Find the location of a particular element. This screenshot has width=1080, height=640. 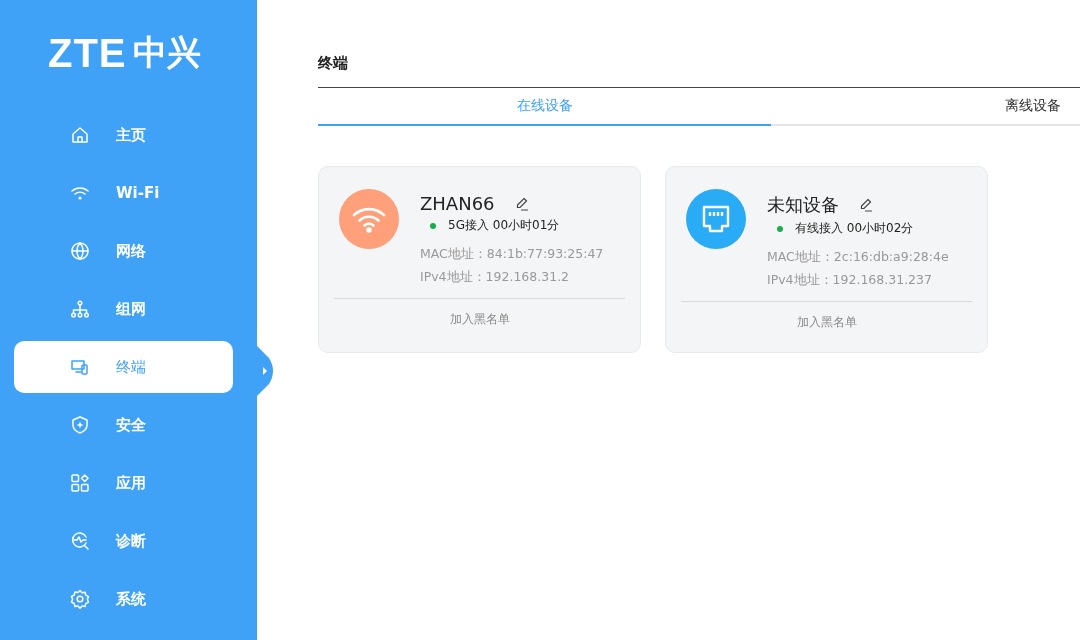

nav-item: 组网 is located at coordinates (123, 309).